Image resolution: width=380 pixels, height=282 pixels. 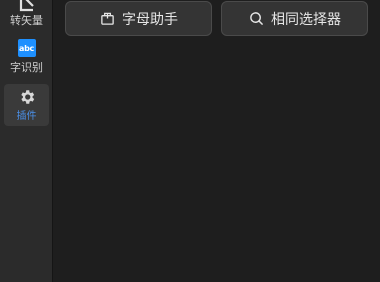 What do you see at coordinates (107, 19) in the screenshot?
I see `package-icon` at bounding box center [107, 19].